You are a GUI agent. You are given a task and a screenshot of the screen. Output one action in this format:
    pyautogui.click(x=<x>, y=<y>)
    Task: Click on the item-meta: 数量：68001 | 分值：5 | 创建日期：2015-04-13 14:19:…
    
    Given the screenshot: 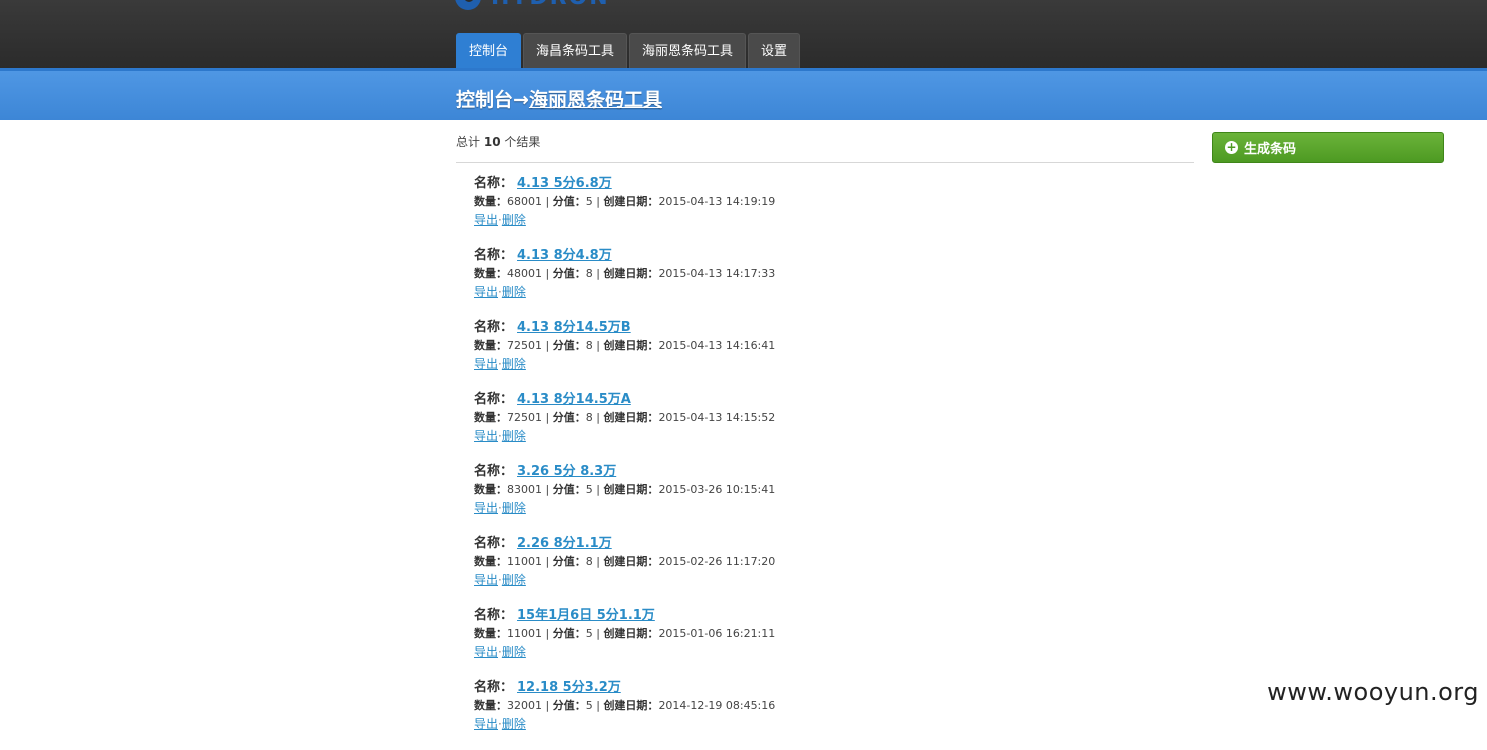 What is the action you would take?
    pyautogui.click(x=824, y=202)
    